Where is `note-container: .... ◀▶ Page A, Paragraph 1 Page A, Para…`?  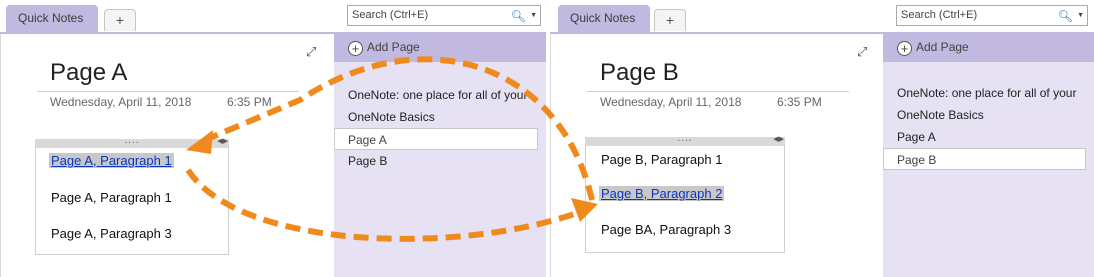 note-container: .... ◀▶ Page A, Paragraph 1 Page A, Para… is located at coordinates (132, 195).